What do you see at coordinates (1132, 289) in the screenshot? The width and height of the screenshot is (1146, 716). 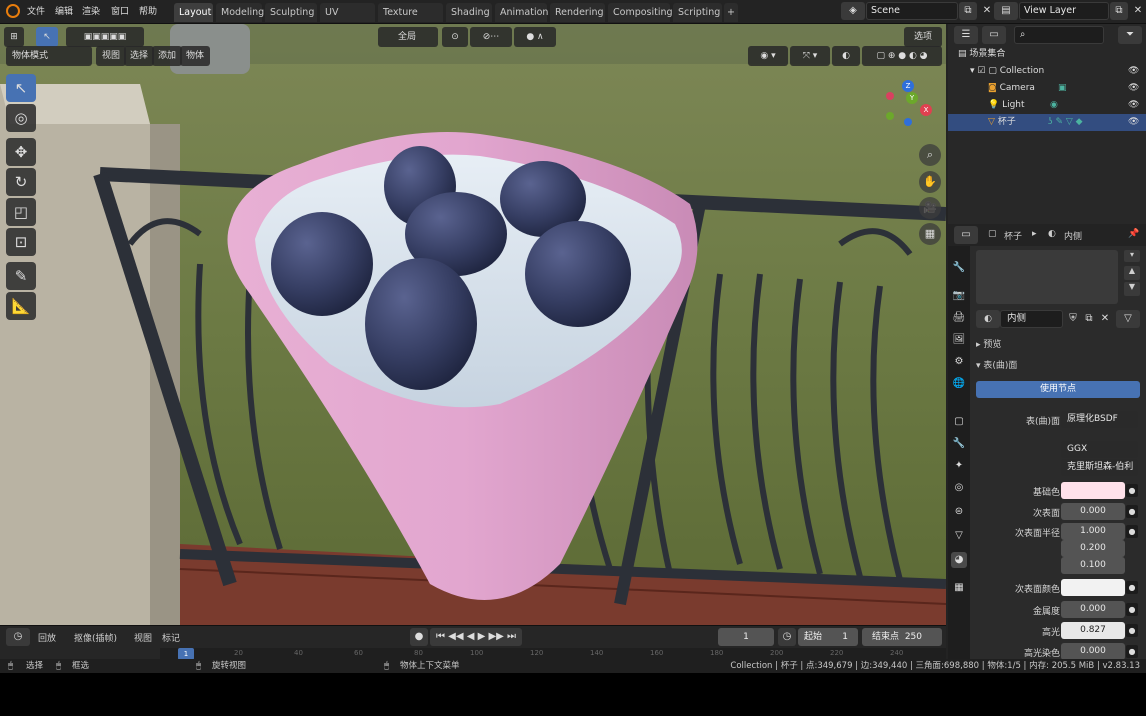 I see `slot-down-icon: ▼` at bounding box center [1132, 289].